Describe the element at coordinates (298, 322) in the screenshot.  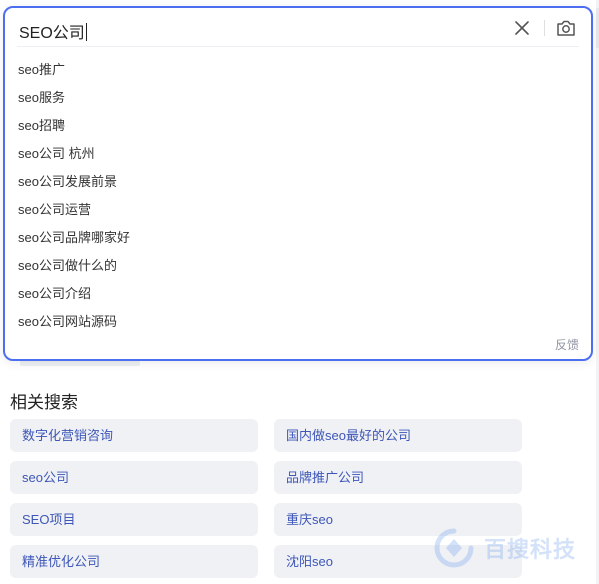
I see `suggestion-item: seo公司网站源码` at that location.